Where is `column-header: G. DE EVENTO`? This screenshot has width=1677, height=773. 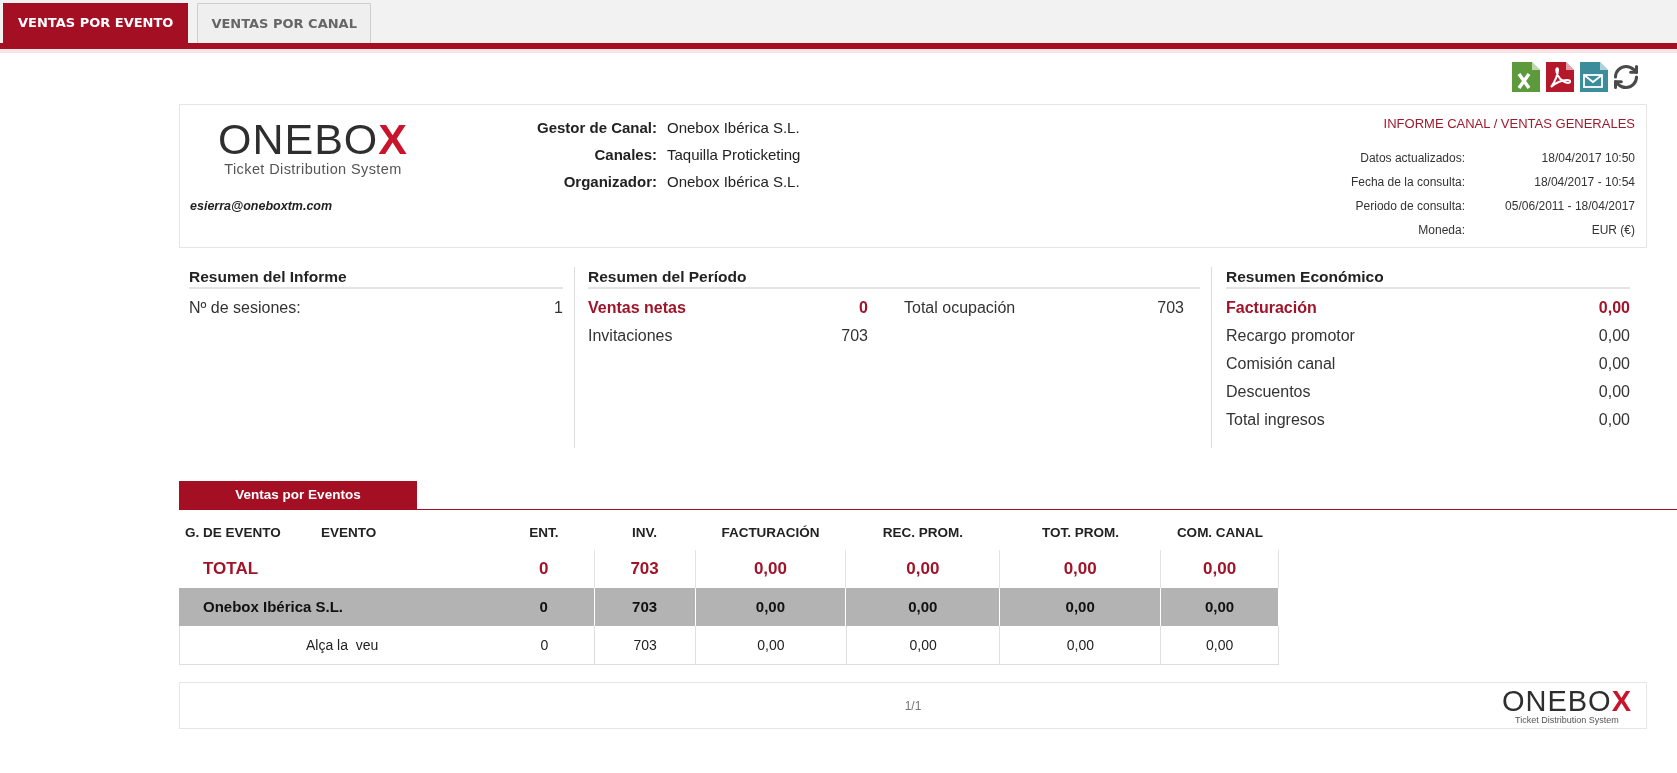
column-header: G. DE EVENTO is located at coordinates (233, 532).